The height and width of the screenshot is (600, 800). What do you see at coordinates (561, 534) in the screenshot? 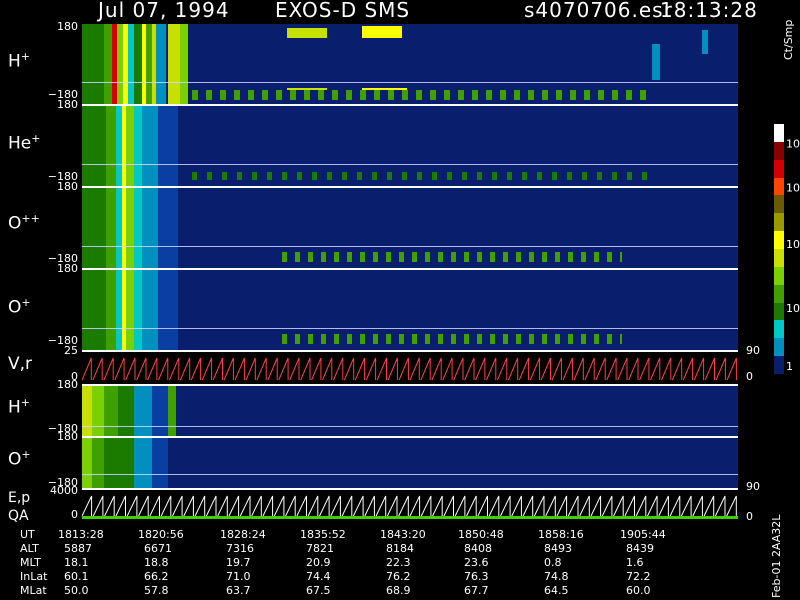
I see `table-cell: 1858:16` at bounding box center [561, 534].